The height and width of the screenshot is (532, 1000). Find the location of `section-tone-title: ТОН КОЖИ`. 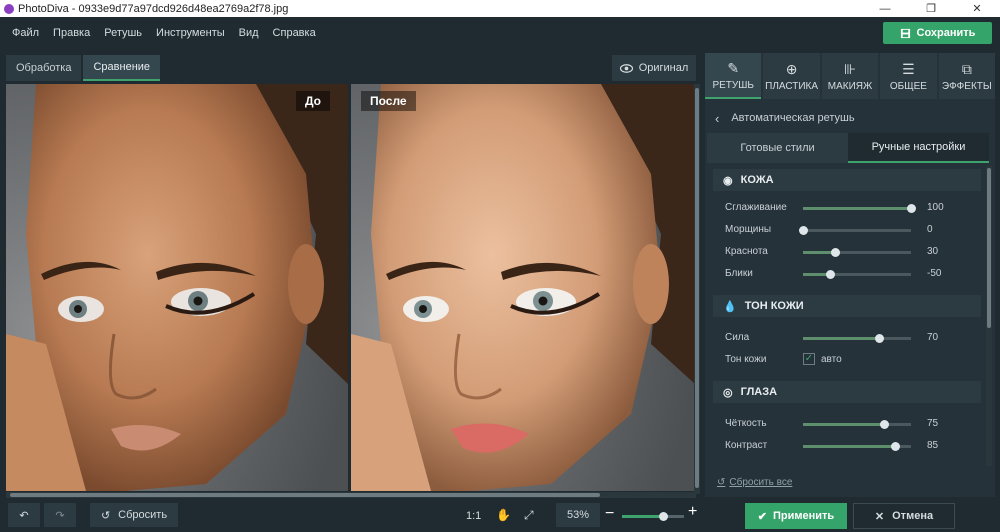

section-tone-title: ТОН КОЖИ is located at coordinates (774, 306).